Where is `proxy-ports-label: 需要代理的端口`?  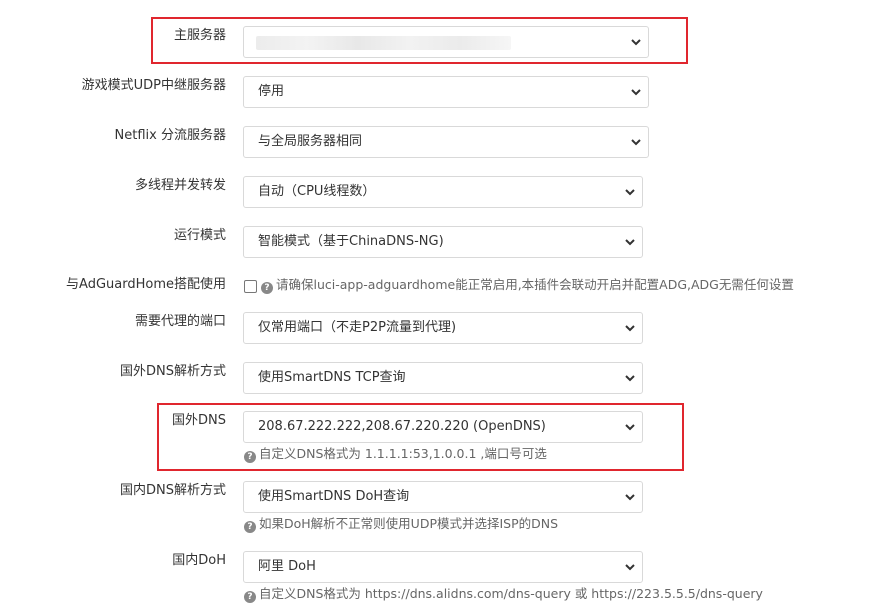 proxy-ports-label: 需要代理的端口 is located at coordinates (180, 321).